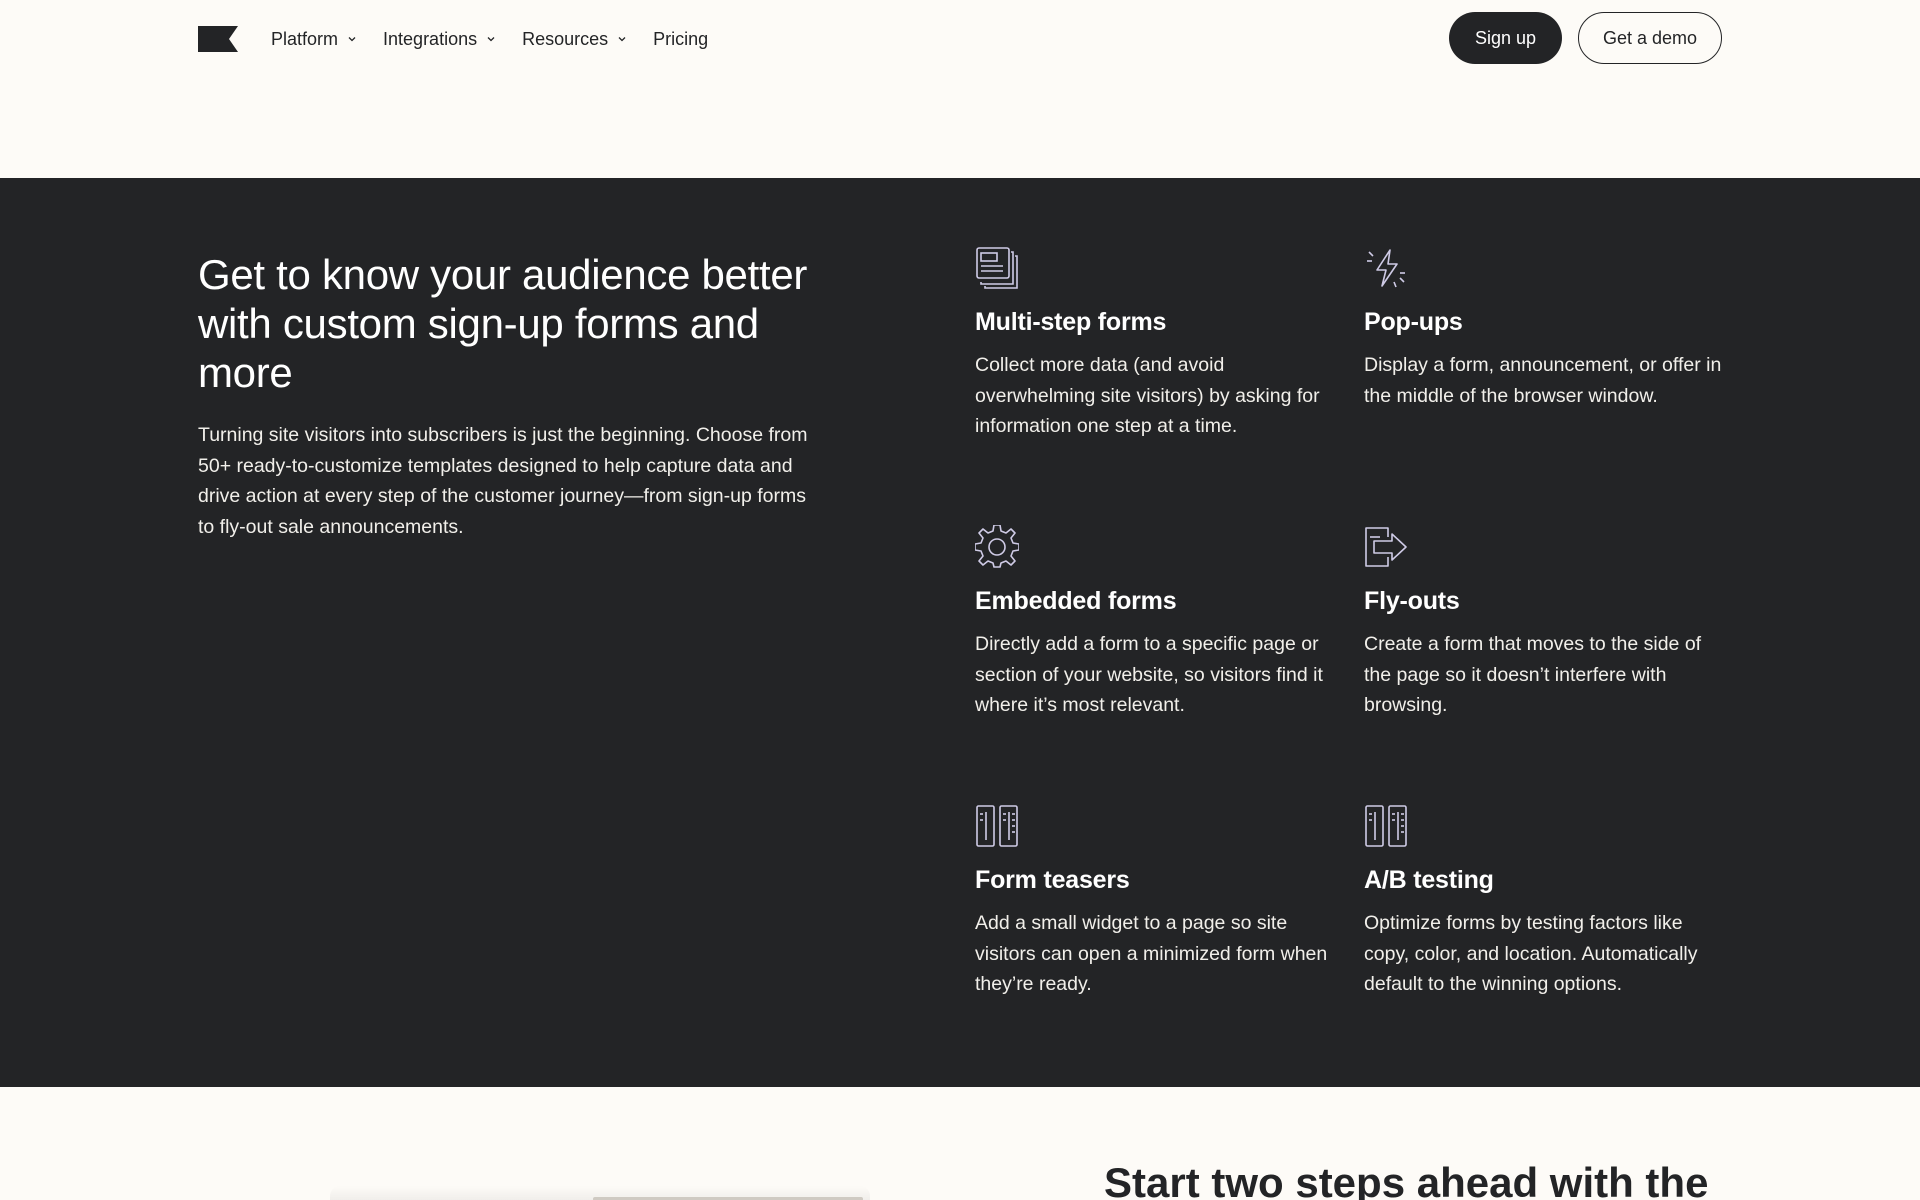 Image resolution: width=1920 pixels, height=1200 pixels. I want to click on nav-item-integrations: Integrations, so click(439, 39).